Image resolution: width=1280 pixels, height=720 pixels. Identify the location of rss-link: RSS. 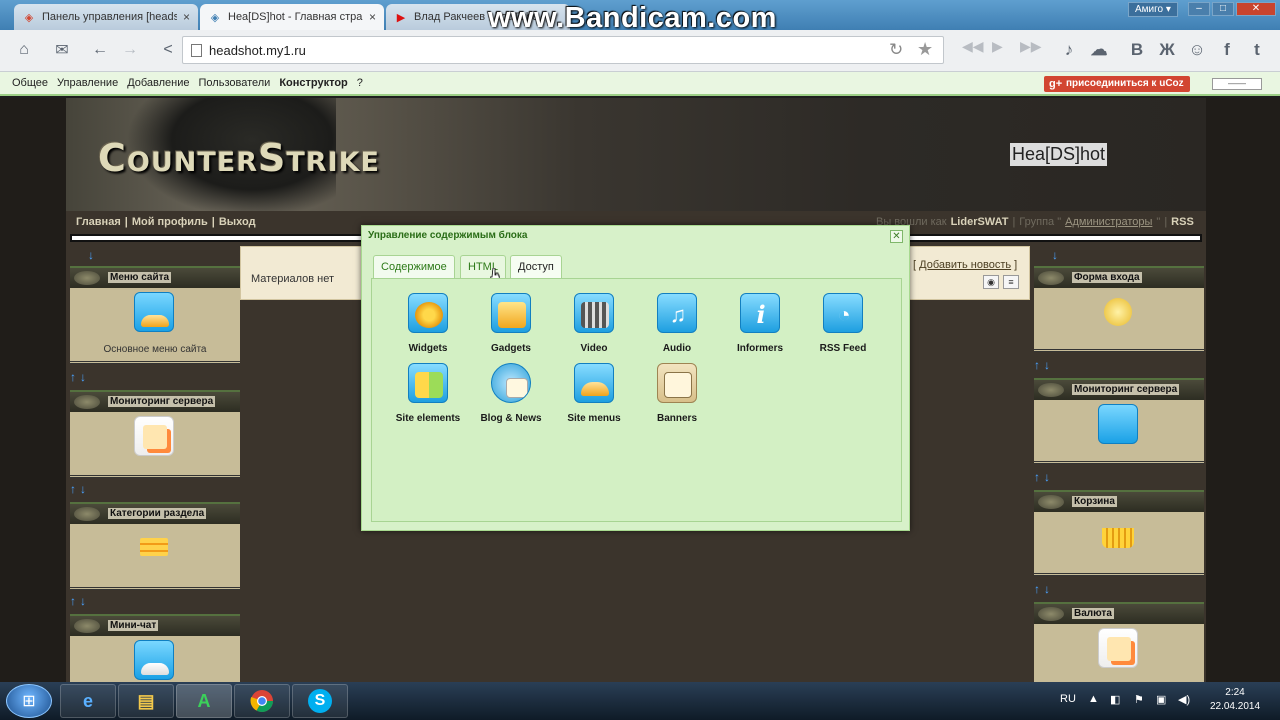
(1182, 222).